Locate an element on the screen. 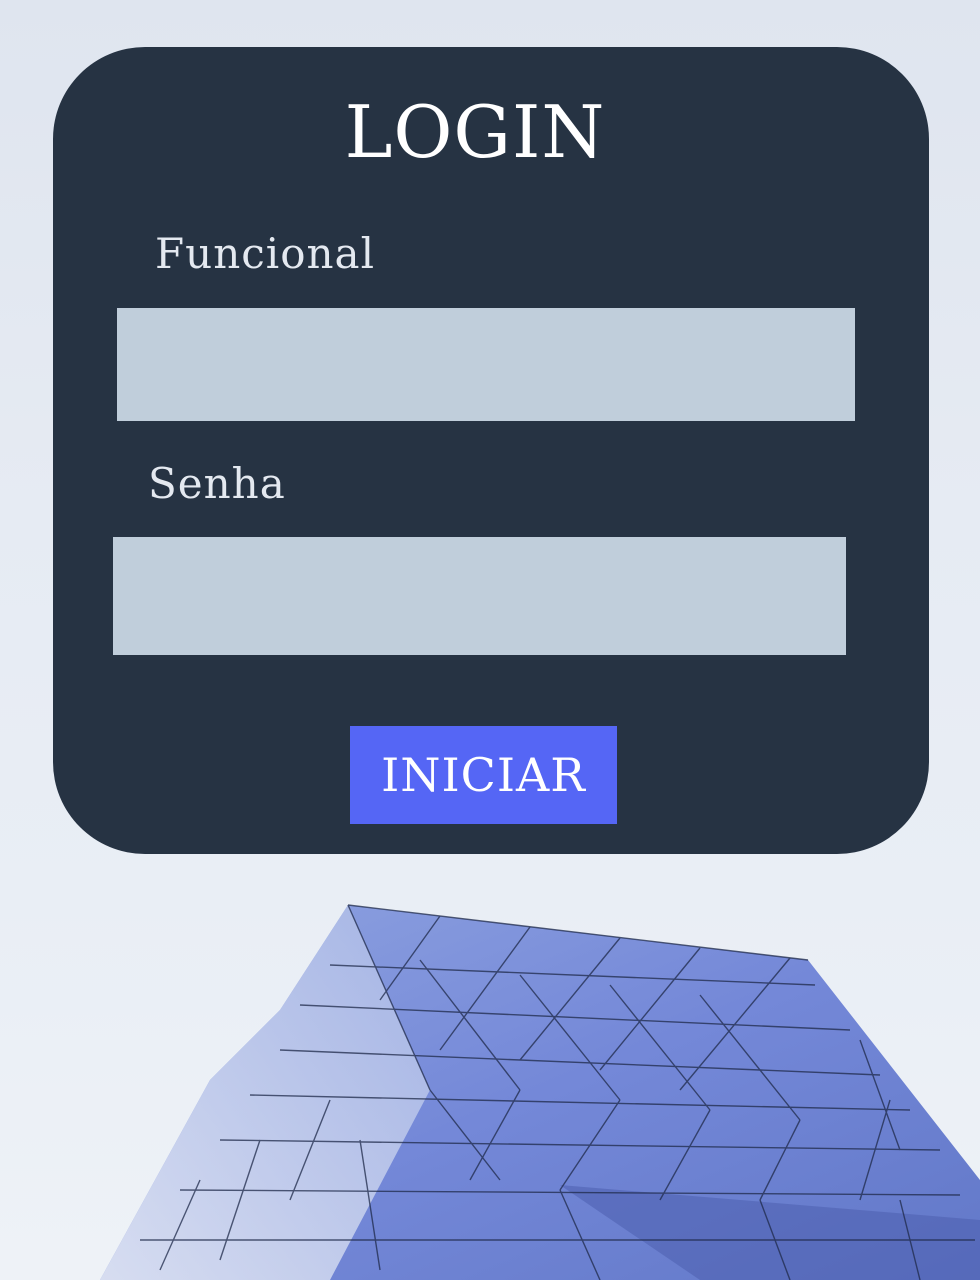 Image resolution: width=980 pixels, height=1280 pixels. start-button: INICIAR is located at coordinates (483, 775).